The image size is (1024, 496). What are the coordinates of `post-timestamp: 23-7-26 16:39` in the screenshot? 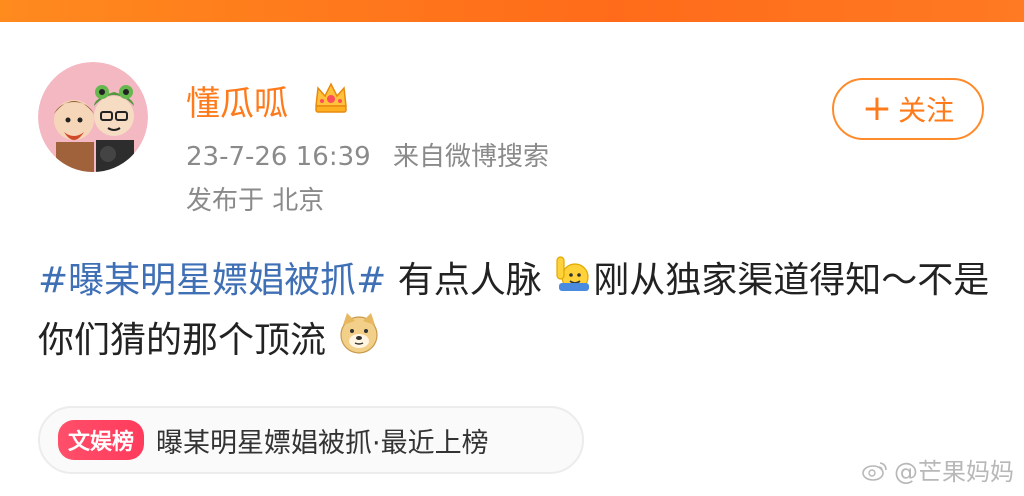 It's located at (278, 157).